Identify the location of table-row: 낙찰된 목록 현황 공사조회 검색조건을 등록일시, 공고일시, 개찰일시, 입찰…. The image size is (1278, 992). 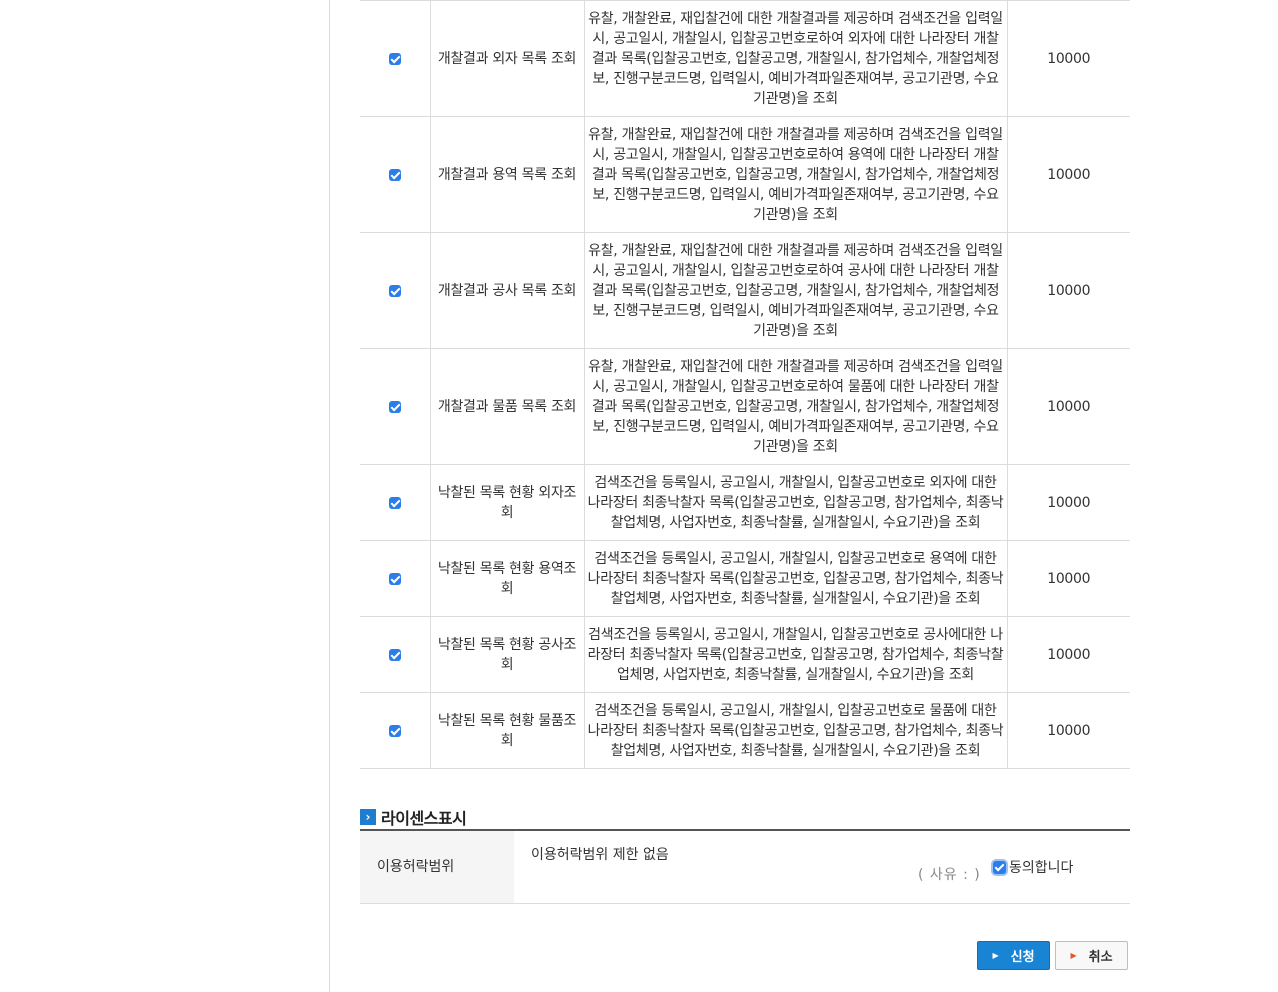
(745, 654).